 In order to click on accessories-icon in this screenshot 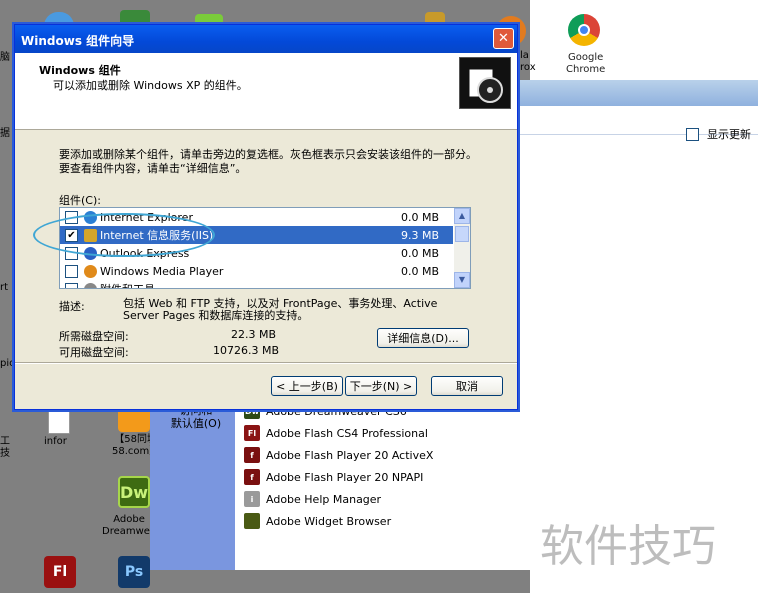, I will do `click(90, 285)`.